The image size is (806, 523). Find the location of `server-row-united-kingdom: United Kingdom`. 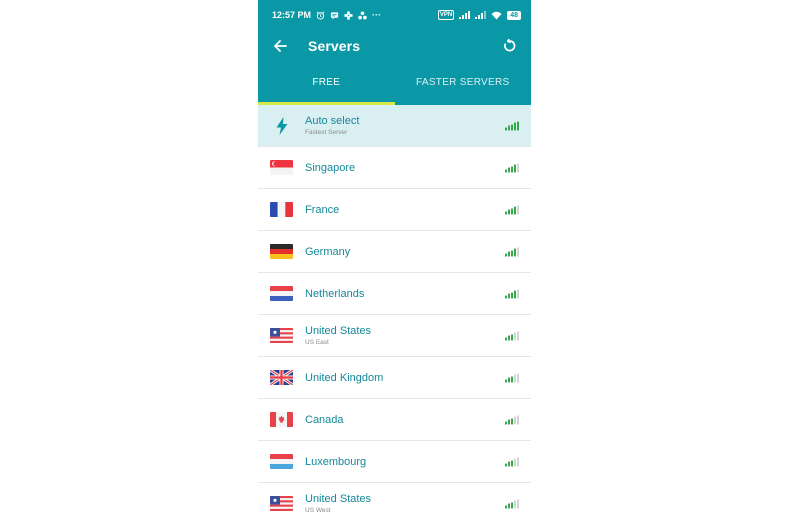

server-row-united-kingdom: United Kingdom is located at coordinates (394, 378).